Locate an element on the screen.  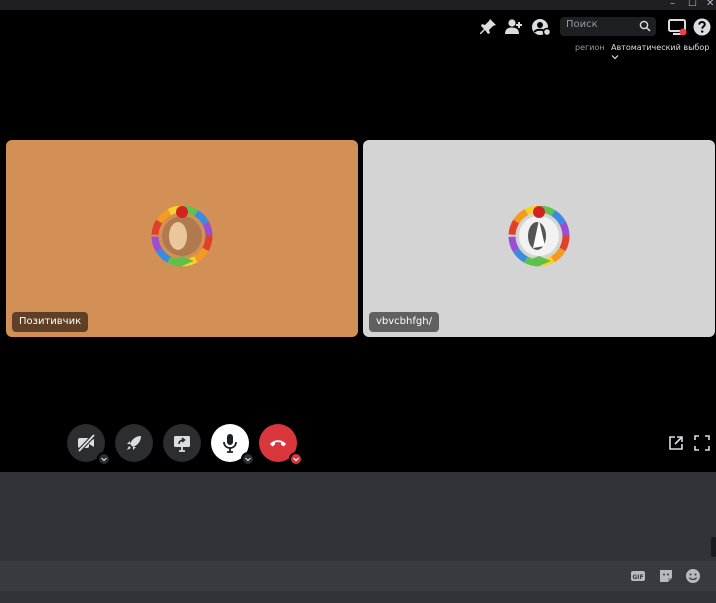
disconnect-options-button is located at coordinates (296, 459).